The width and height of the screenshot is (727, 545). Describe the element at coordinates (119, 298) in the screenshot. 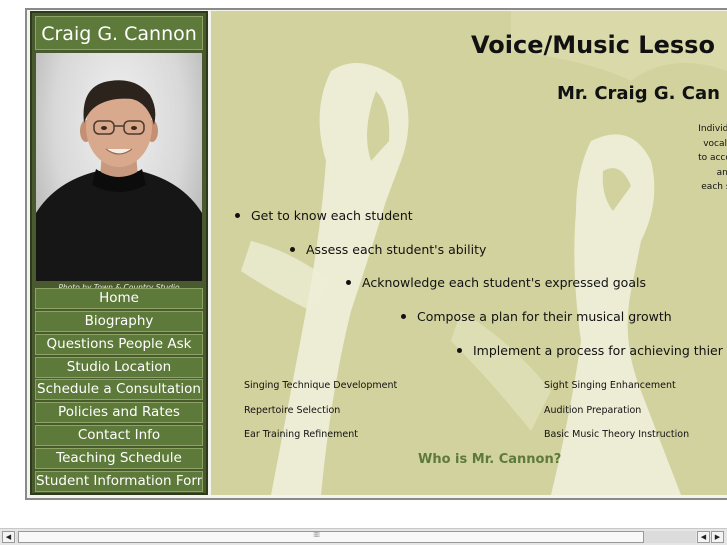

I see `nav-home: Home` at that location.